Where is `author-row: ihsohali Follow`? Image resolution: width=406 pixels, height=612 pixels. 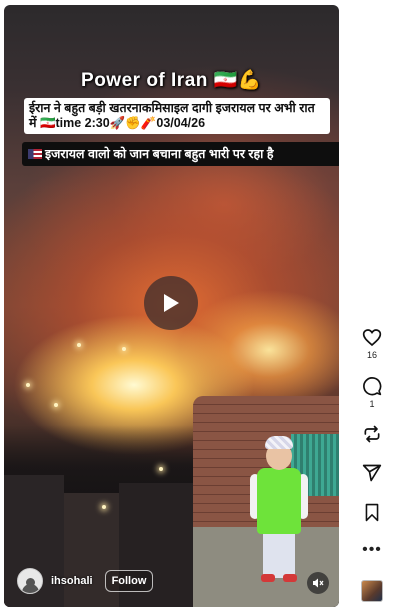 author-row: ihsohali Follow is located at coordinates (85, 581).